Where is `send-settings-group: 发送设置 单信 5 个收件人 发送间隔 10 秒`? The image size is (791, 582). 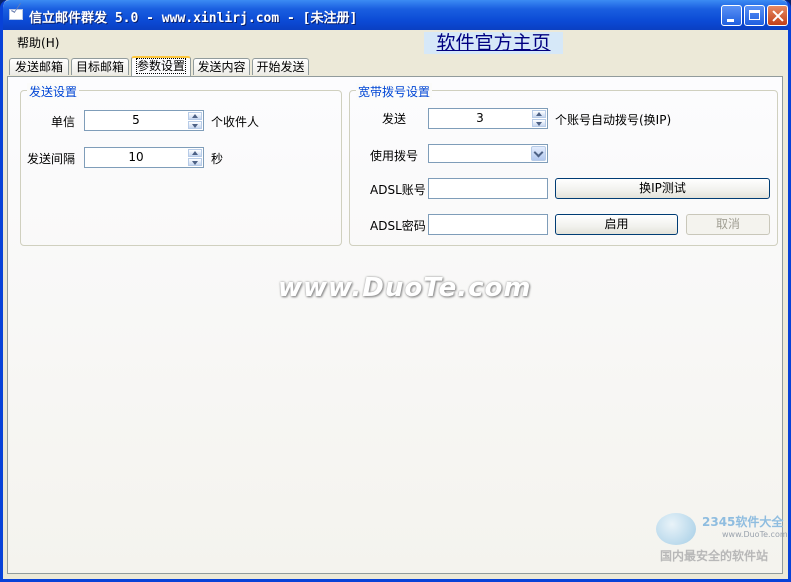
send-settings-group: 发送设置 单信 5 个收件人 发送间隔 10 秒 is located at coordinates (181, 164).